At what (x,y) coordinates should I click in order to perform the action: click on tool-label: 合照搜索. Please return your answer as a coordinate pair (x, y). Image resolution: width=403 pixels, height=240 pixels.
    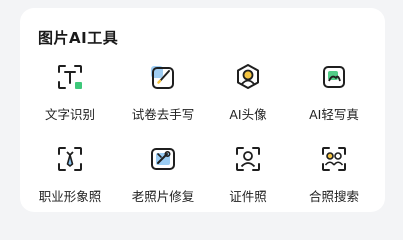
    Looking at the image, I should click on (333, 196).